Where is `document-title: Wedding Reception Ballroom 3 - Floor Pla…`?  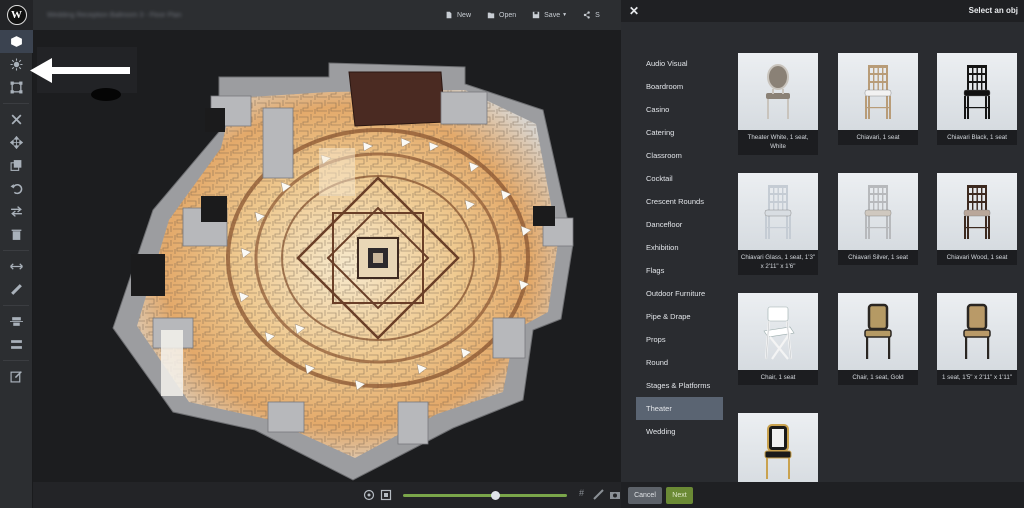
document-title: Wedding Reception Ballroom 3 - Floor Pla… is located at coordinates (114, 15).